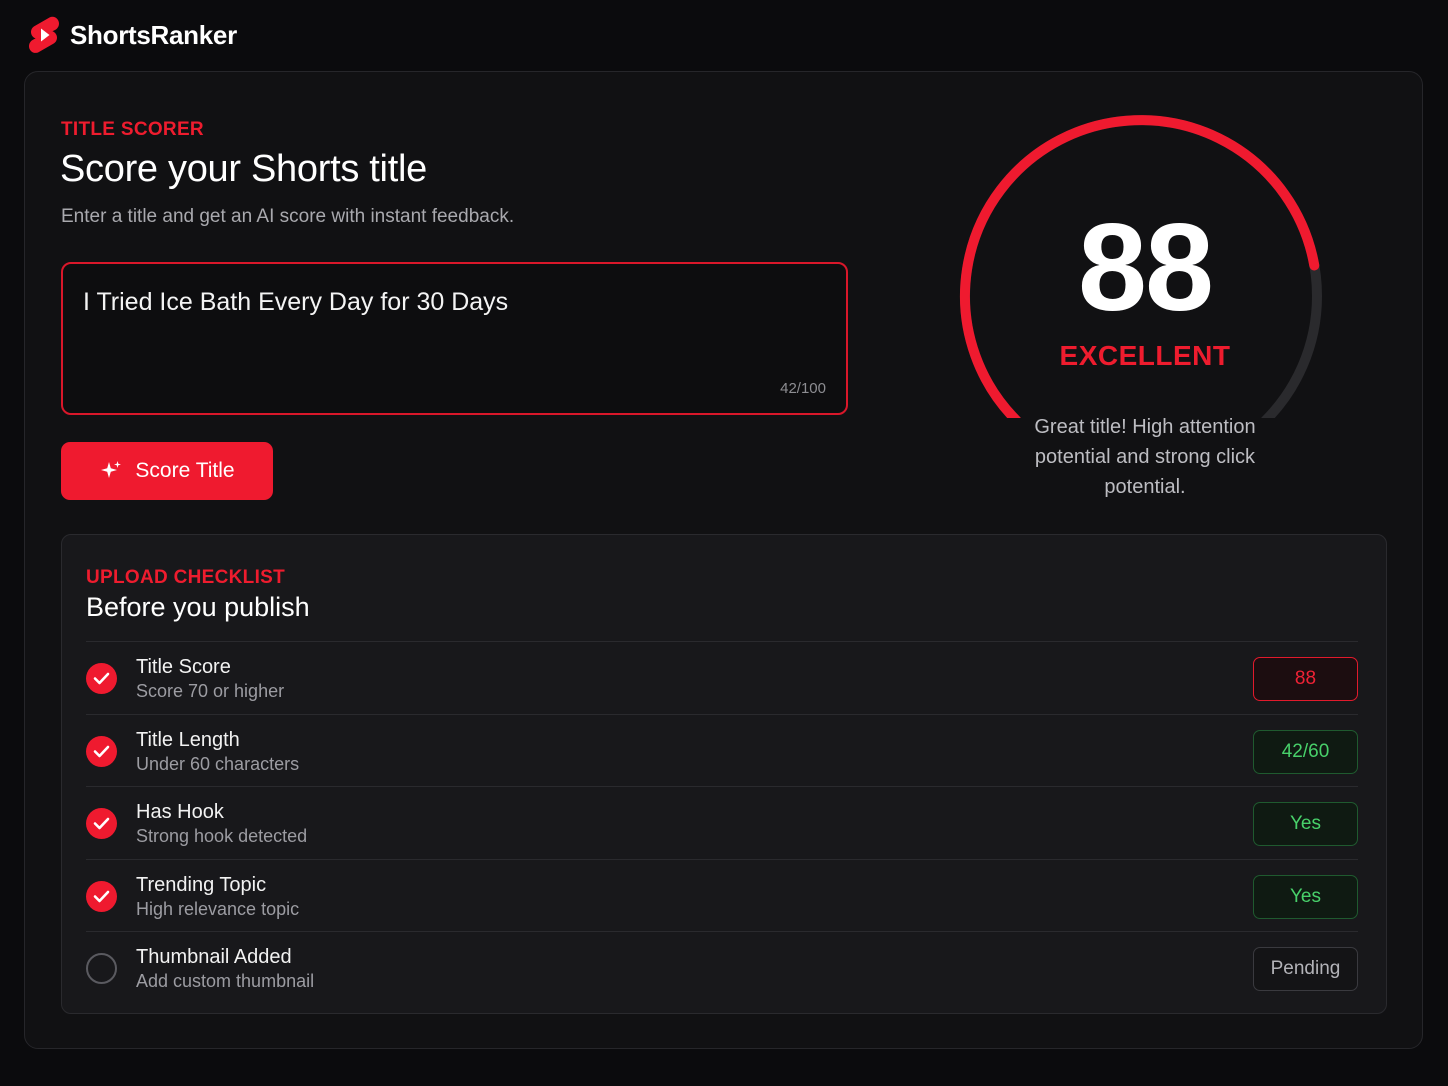  I want to click on status-badge: Pending, so click(1305, 969).